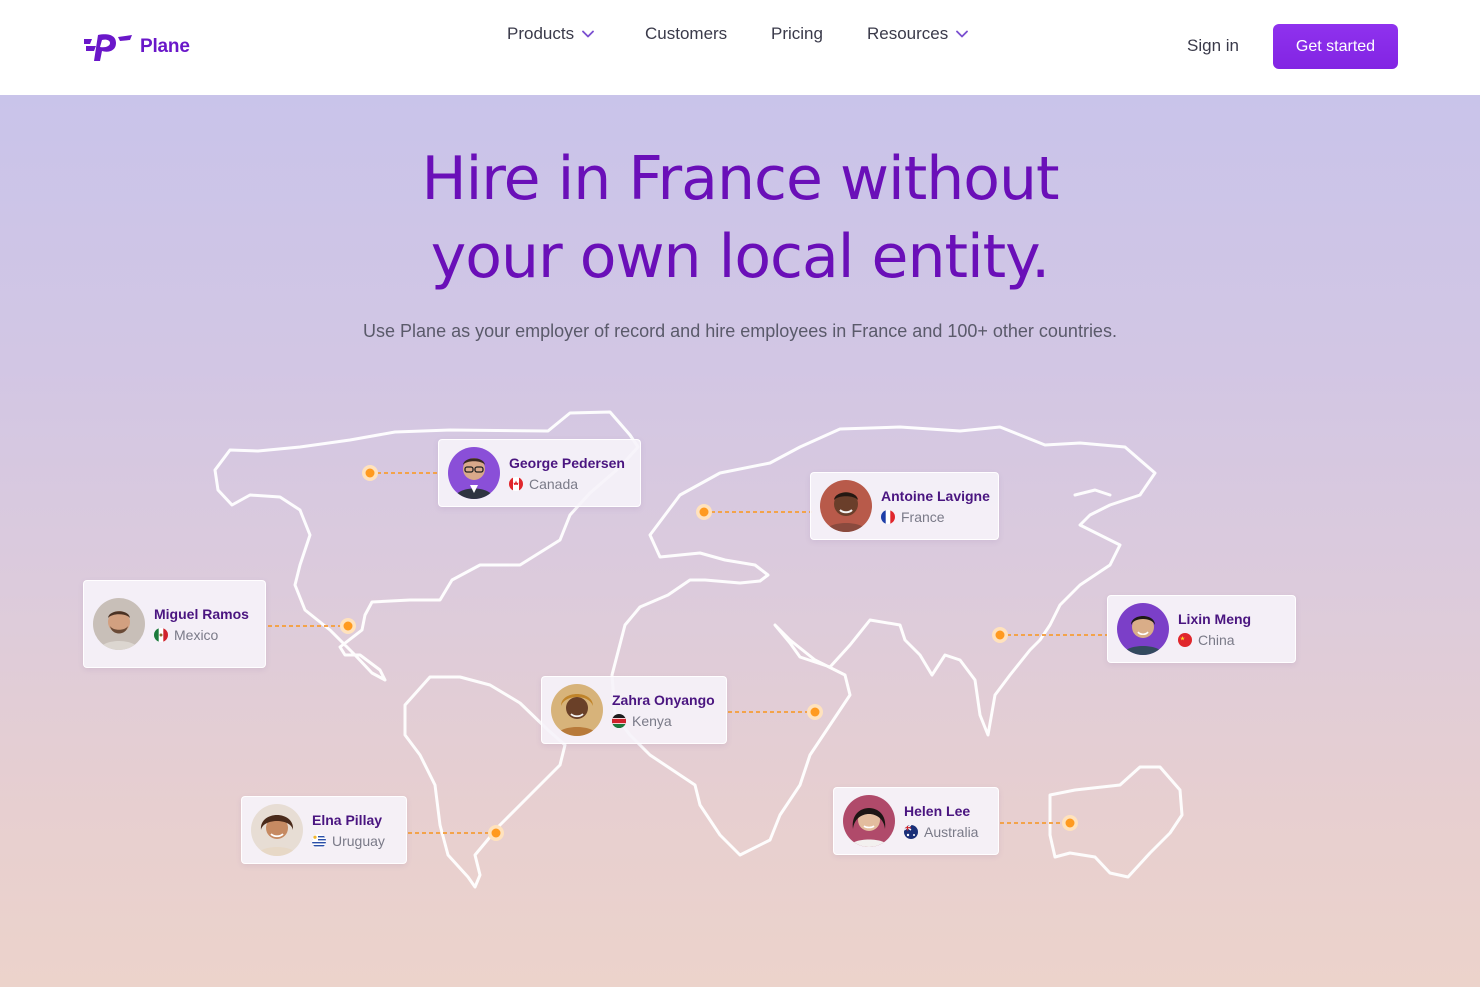 The image size is (1480, 987). What do you see at coordinates (196, 634) in the screenshot?
I see `employee-country-label: Mexico` at bounding box center [196, 634].